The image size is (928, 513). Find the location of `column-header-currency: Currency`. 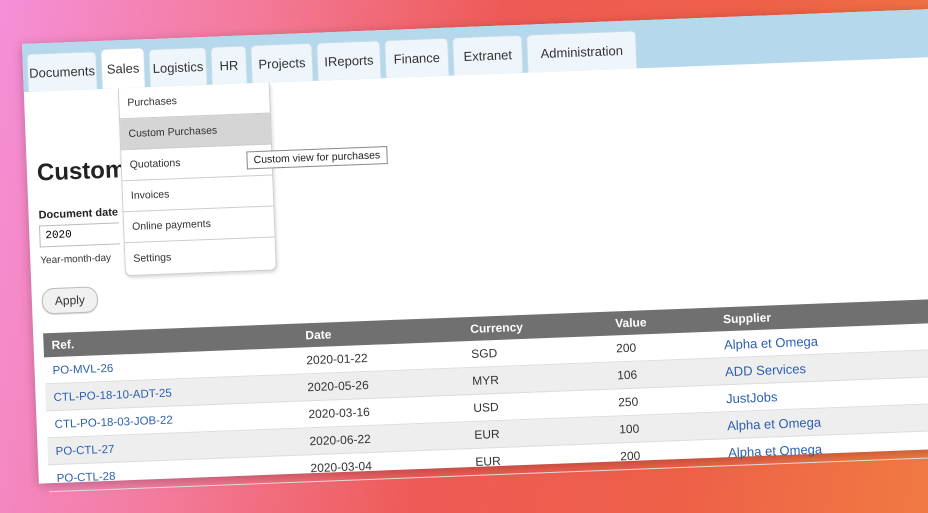

column-header-currency: Currency is located at coordinates (542, 326).